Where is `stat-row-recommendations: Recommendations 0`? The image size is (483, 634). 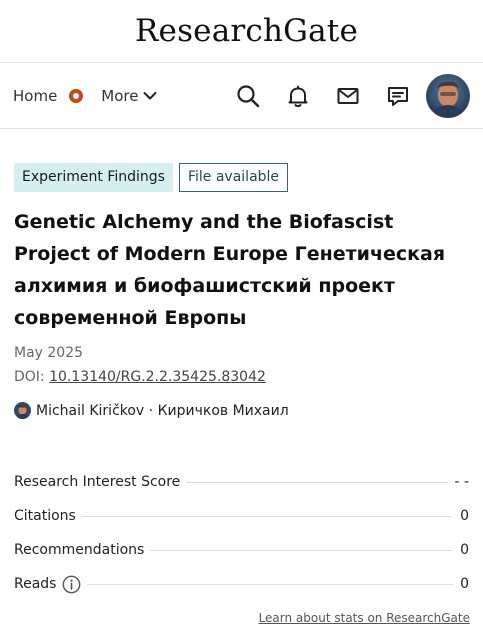 stat-row-recommendations: Recommendations 0 is located at coordinates (241, 550).